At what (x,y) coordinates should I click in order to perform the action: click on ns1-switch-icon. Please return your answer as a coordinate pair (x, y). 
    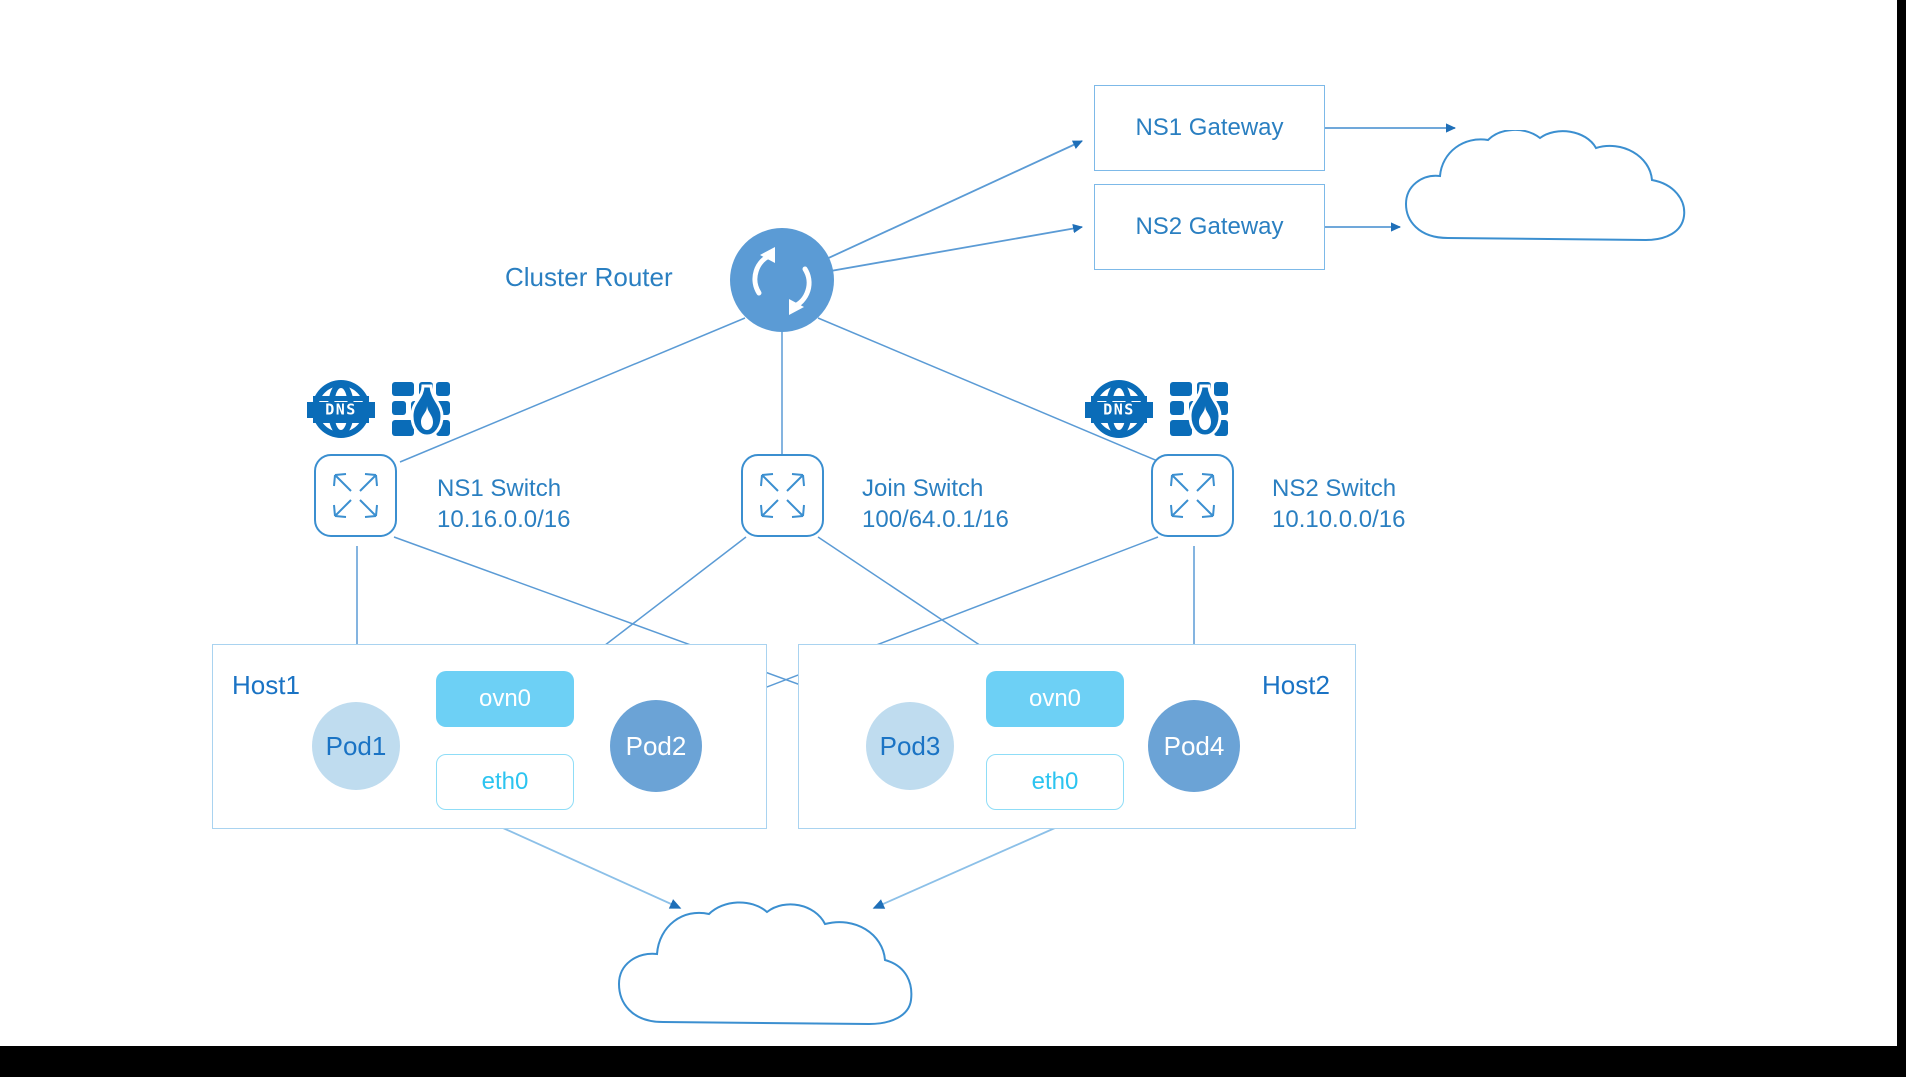
    Looking at the image, I should click on (355, 495).